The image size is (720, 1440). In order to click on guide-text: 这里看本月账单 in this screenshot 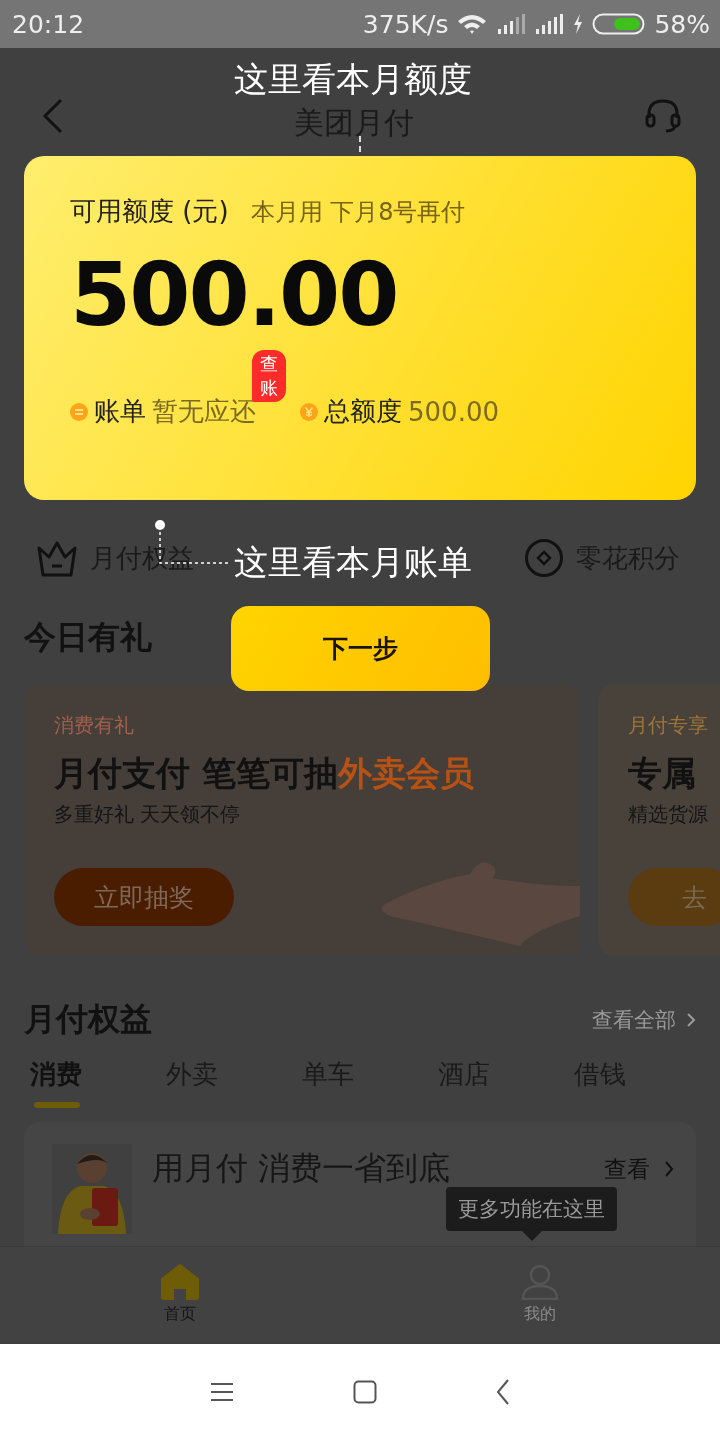, I will do `click(353, 562)`.